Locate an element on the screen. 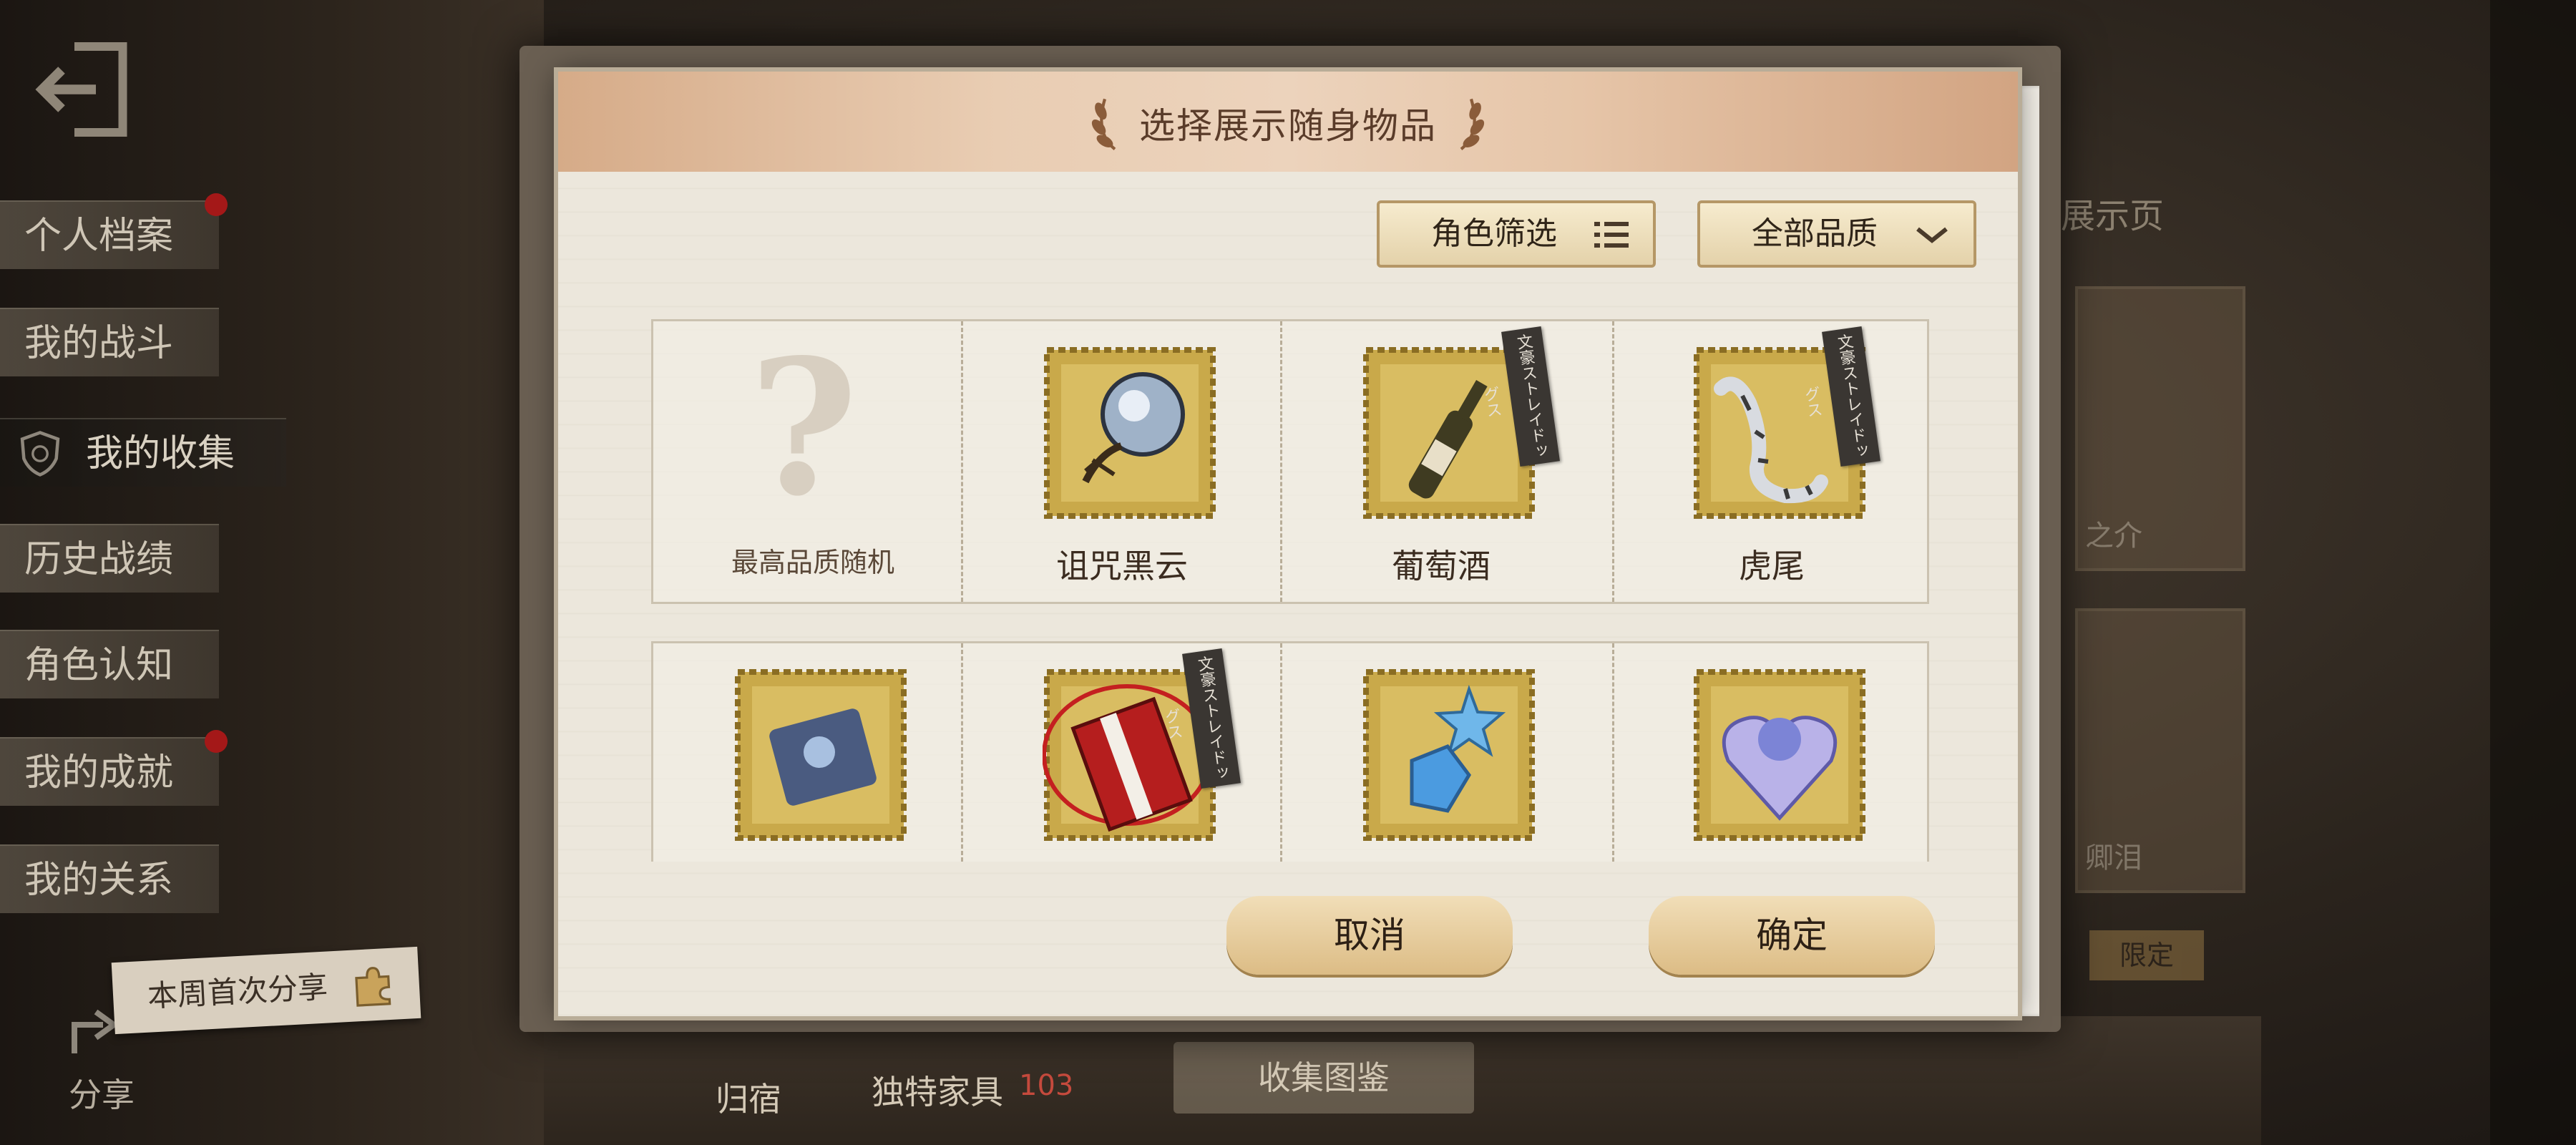  confirm-button-label: 确定 is located at coordinates (1792, 935).